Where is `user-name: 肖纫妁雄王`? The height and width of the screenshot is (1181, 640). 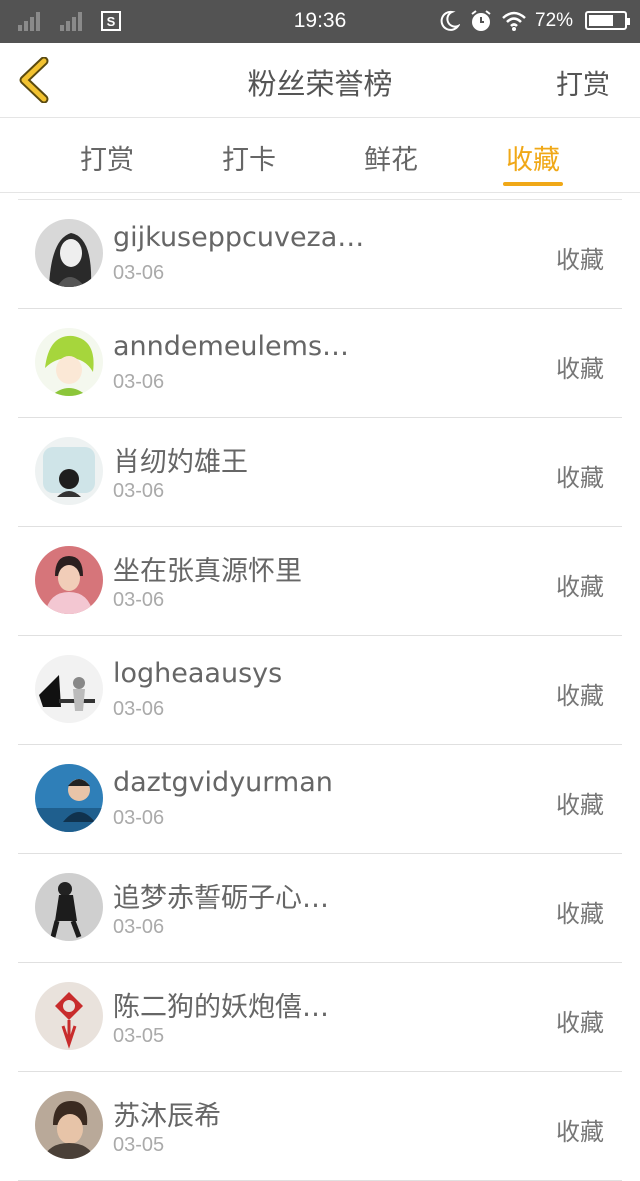
user-name: 肖纫妁雄王 is located at coordinates (180, 462).